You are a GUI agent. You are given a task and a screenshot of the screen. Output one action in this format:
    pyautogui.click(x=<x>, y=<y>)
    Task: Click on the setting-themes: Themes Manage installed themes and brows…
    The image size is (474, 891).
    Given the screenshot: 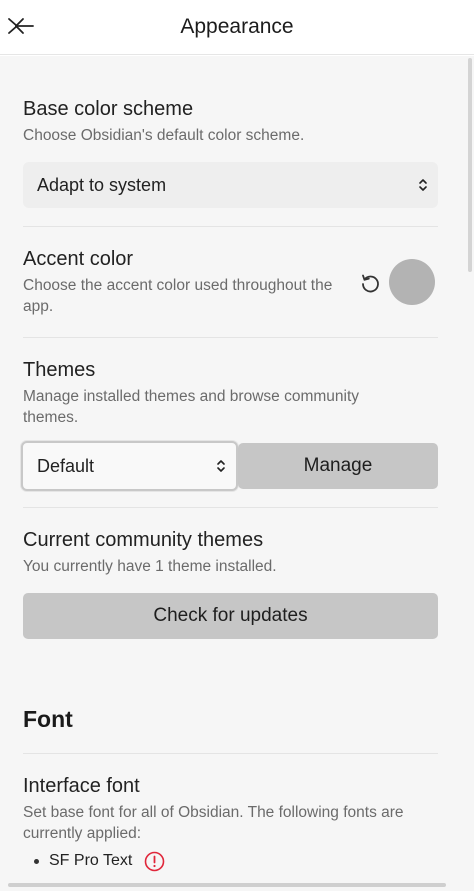 What is the action you would take?
    pyautogui.click(x=218, y=393)
    